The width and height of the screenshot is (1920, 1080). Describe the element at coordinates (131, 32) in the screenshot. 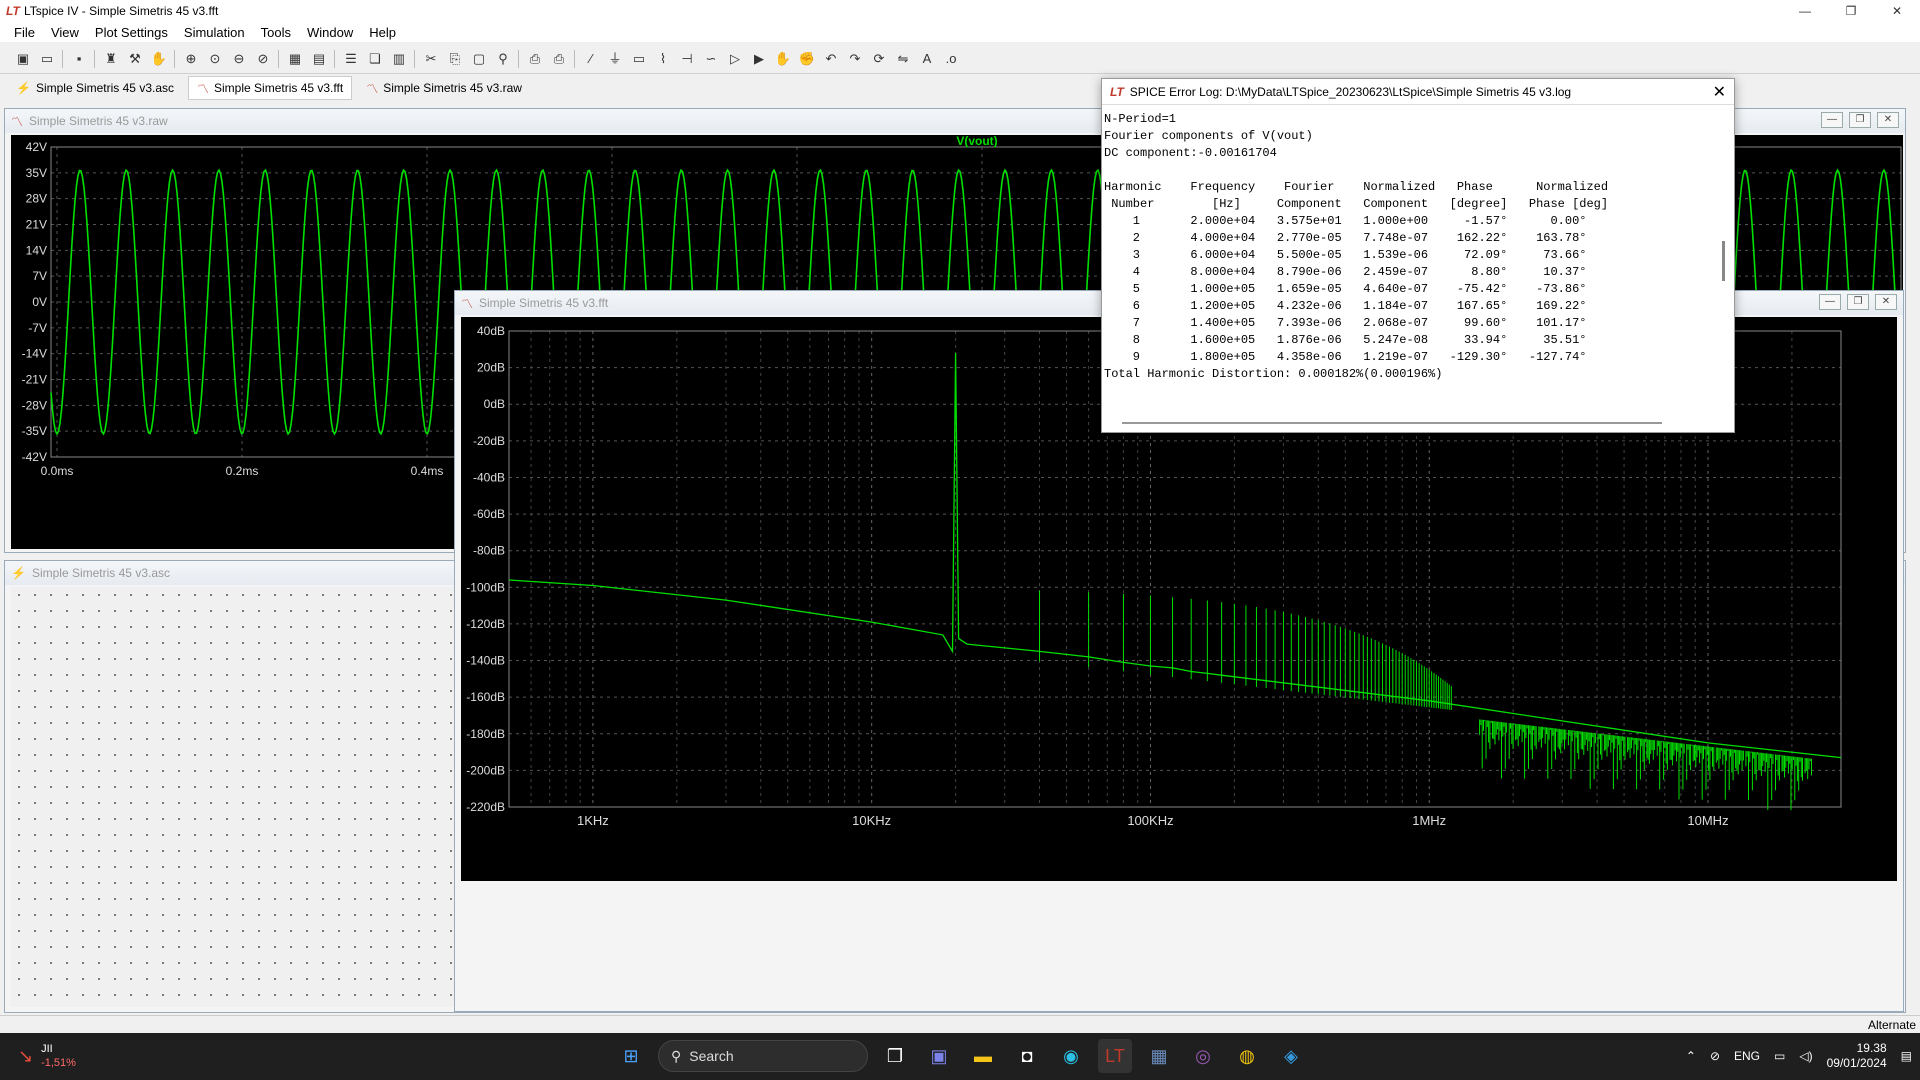

I see `menu-plot-settings: Plot Settings` at that location.